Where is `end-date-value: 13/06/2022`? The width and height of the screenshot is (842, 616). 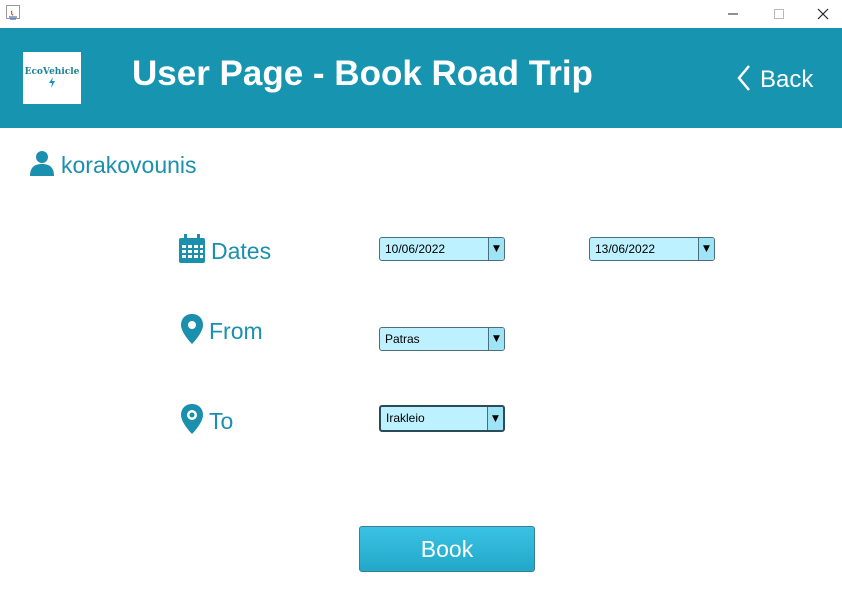 end-date-value: 13/06/2022 is located at coordinates (625, 249).